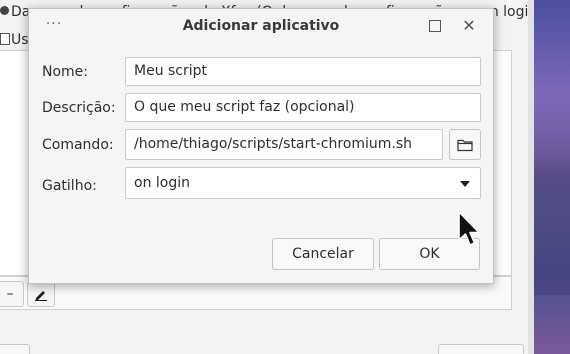 This screenshot has height=354, width=570. I want to click on radio-indicator, so click(4, 10).